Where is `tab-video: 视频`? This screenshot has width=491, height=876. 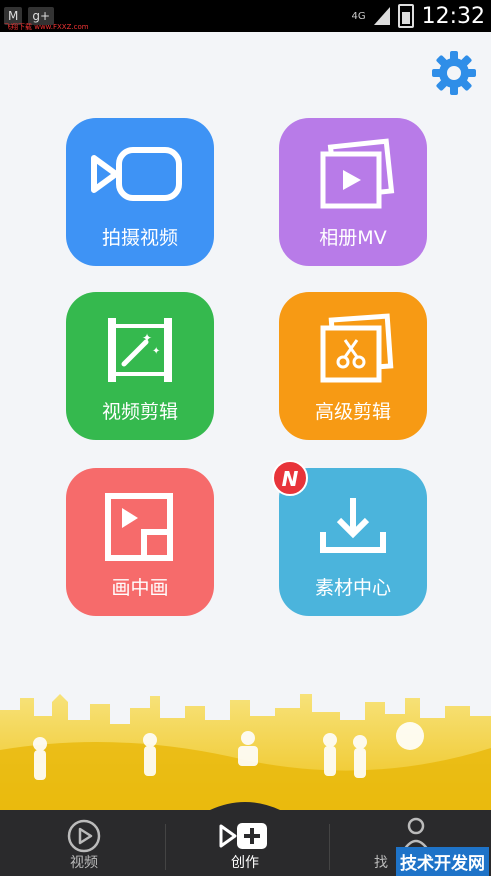
tab-video: 视频 is located at coordinates (84, 843).